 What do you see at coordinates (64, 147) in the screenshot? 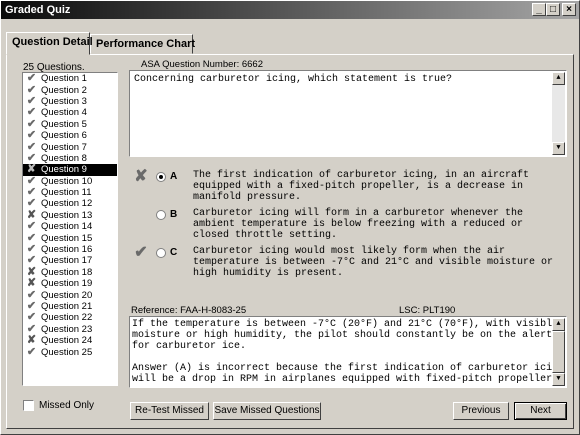
I see `question-label: Question 7` at bounding box center [64, 147].